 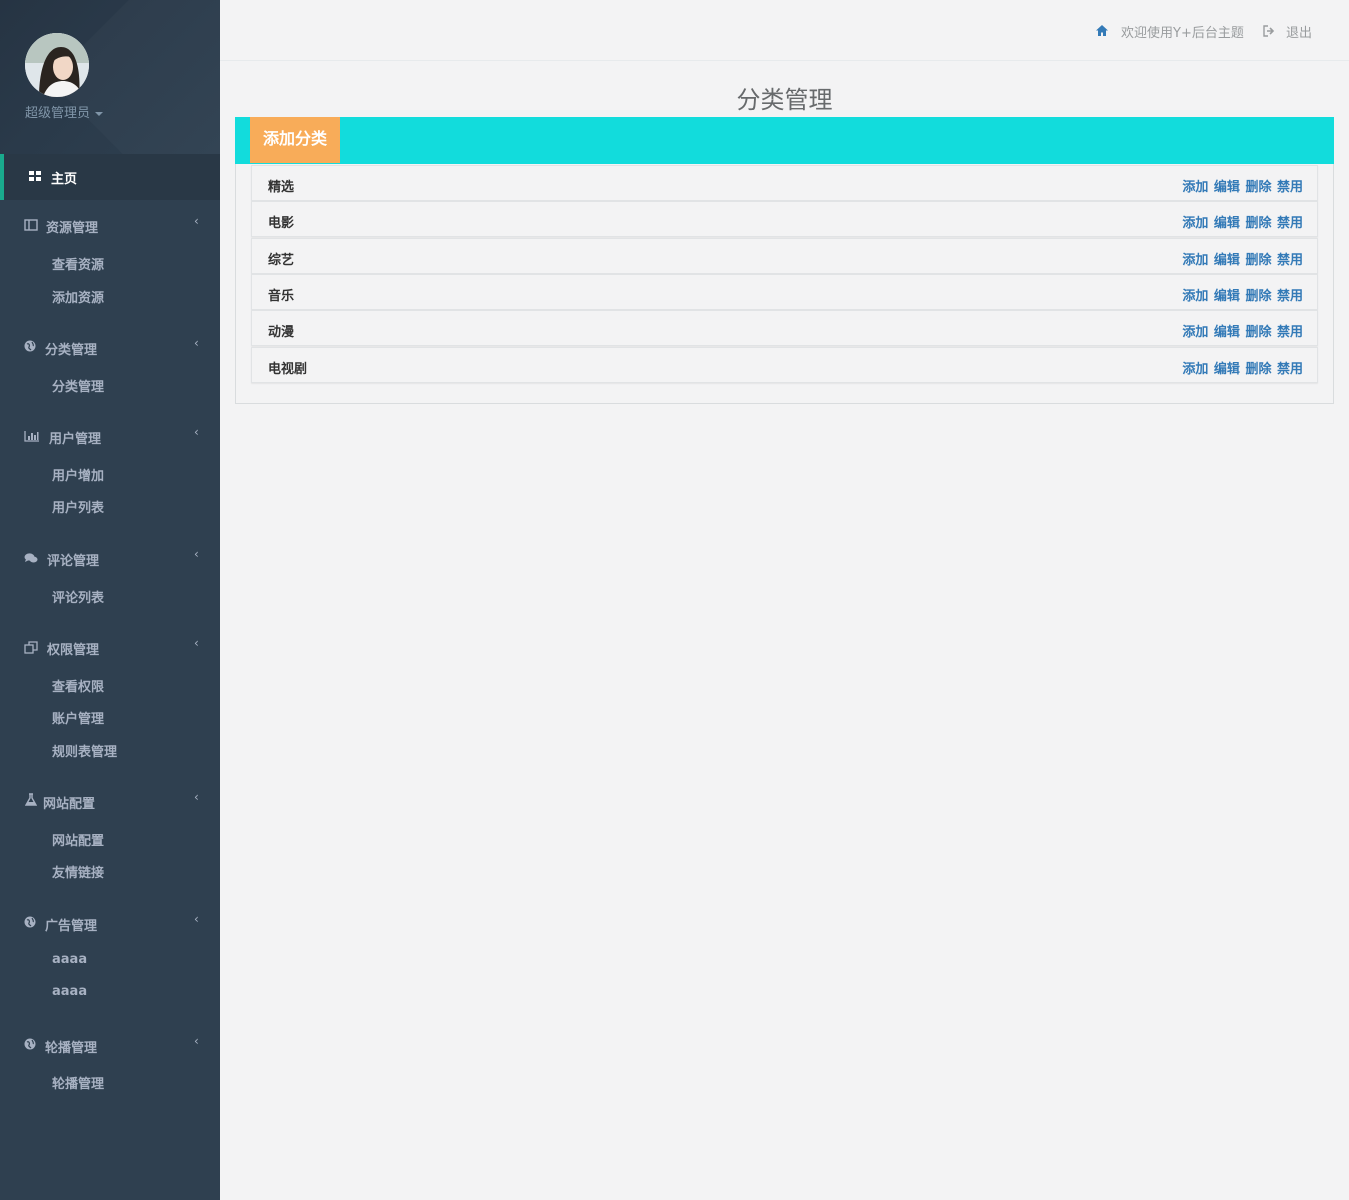 What do you see at coordinates (69, 804) in the screenshot?
I see `sidebar-group-label: 网站配置` at bounding box center [69, 804].